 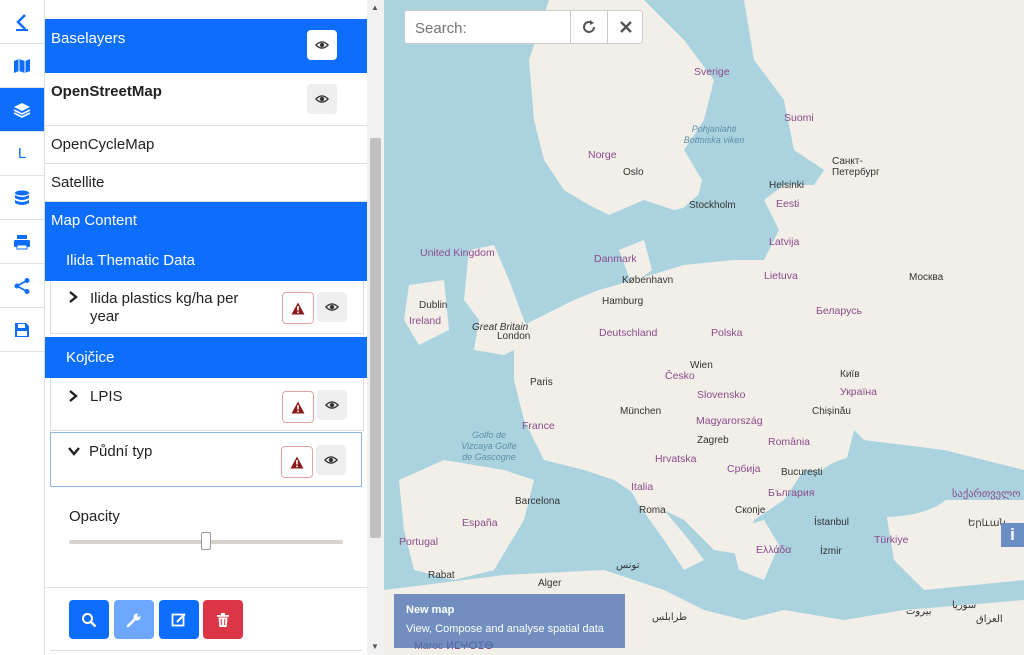 What do you see at coordinates (433, 305) in the screenshot?
I see `map-label: Dublin` at bounding box center [433, 305].